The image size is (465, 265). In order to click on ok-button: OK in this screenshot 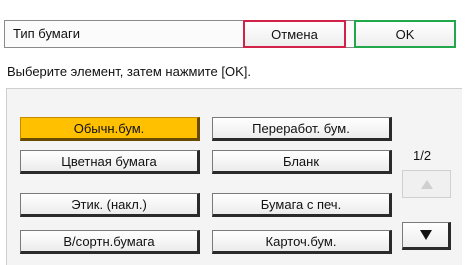, I will do `click(405, 34)`.